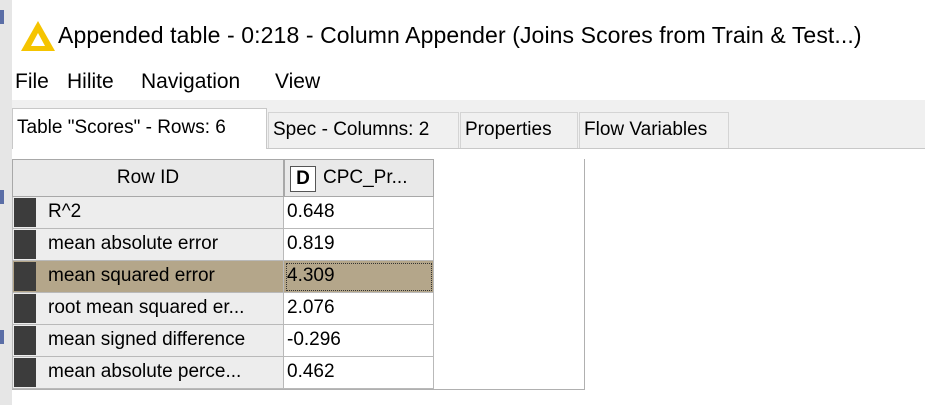 The width and height of the screenshot is (925, 405). Describe the element at coordinates (363, 130) in the screenshot. I see `tab-spec: Spec - Columns: 2` at that location.